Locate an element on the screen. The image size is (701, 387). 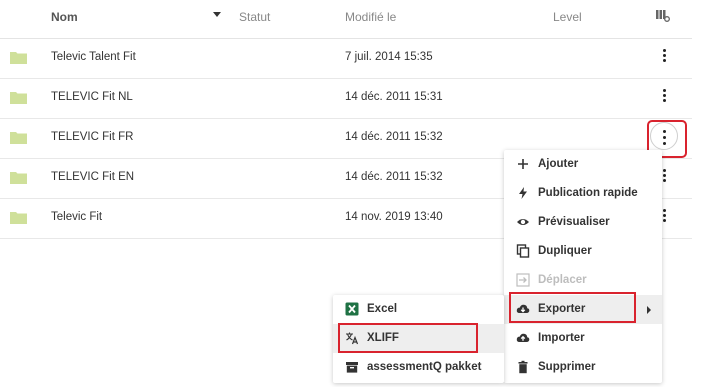
chevron-right-icon is located at coordinates (649, 310).